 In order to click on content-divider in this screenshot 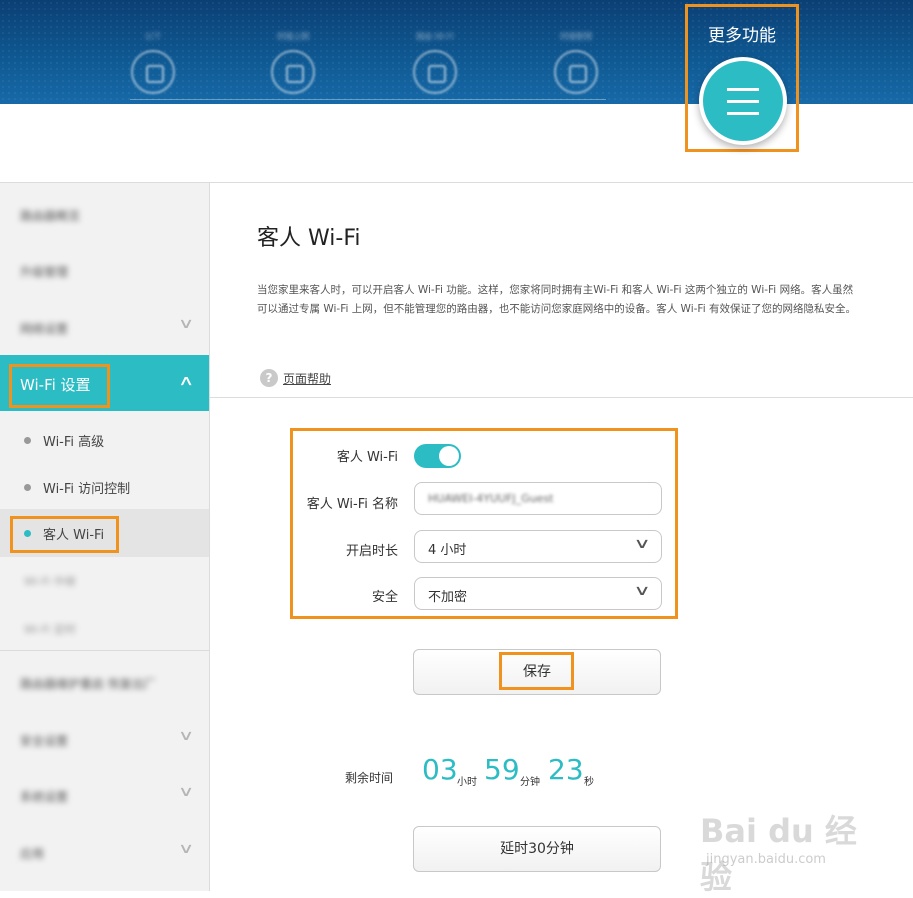, I will do `click(561, 397)`.